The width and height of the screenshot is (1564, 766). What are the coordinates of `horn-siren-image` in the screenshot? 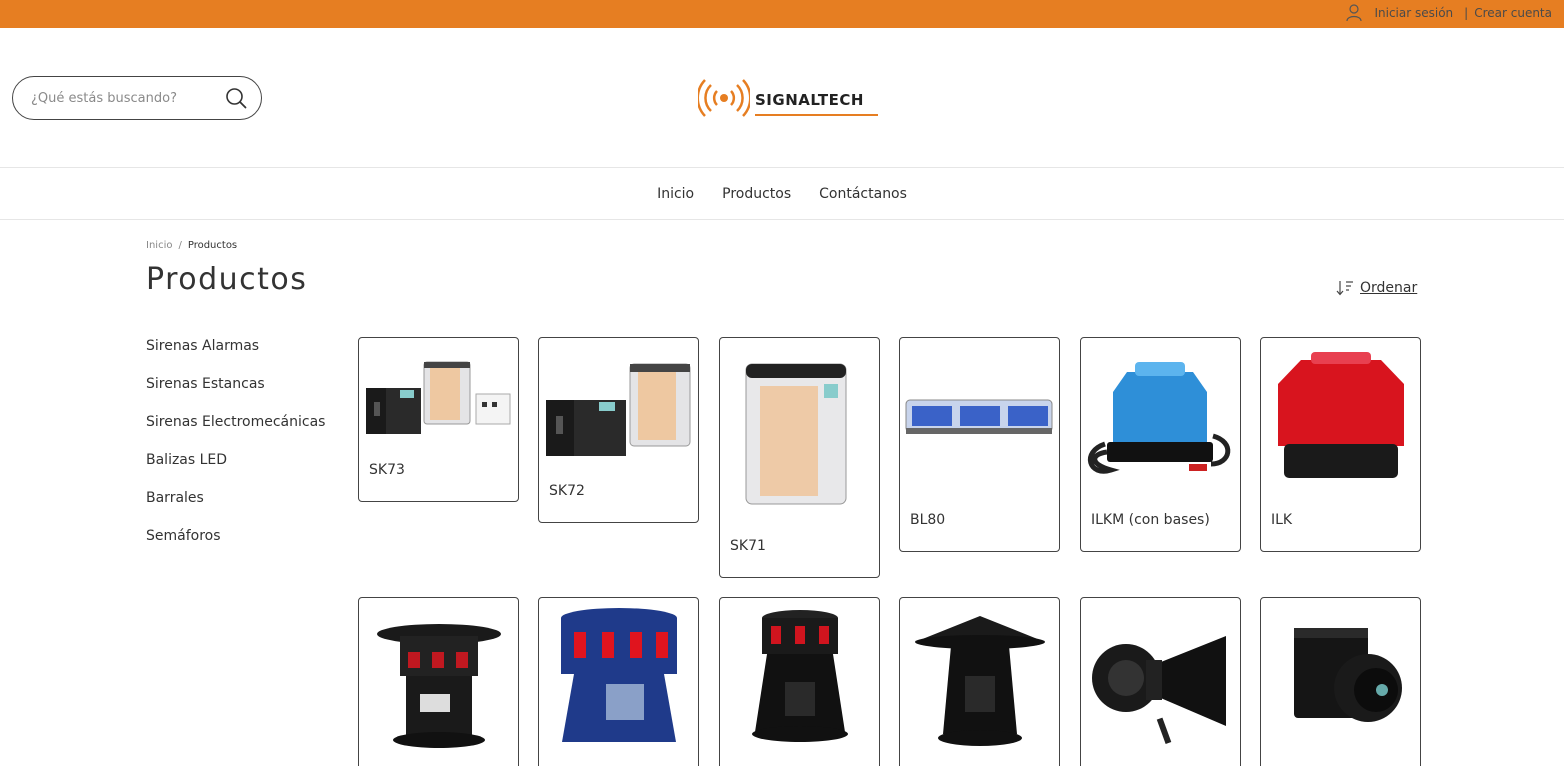 It's located at (1159, 690).